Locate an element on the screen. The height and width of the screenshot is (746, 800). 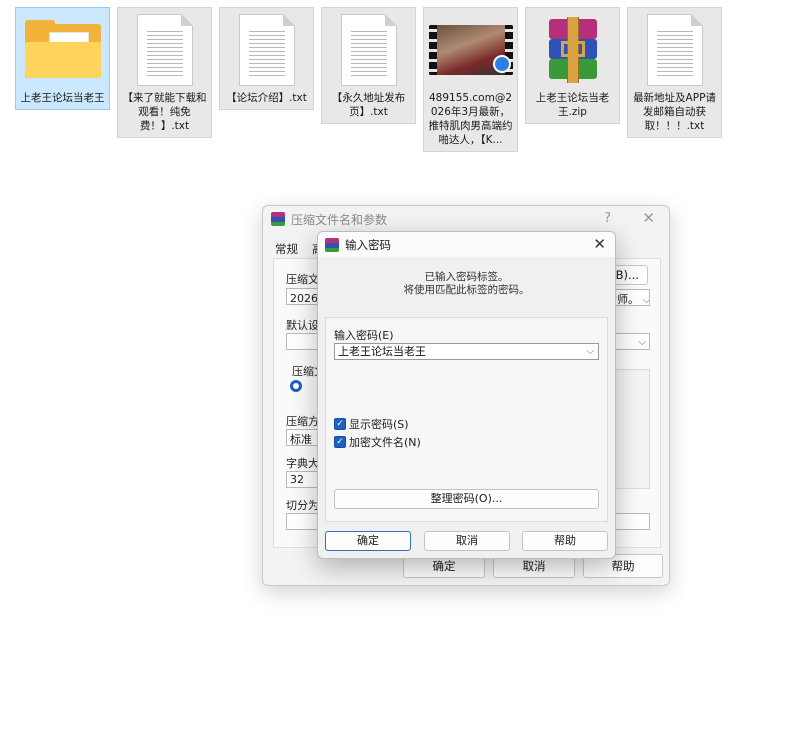
encrypt-filenames-checkbox: ✓ is located at coordinates (340, 442).